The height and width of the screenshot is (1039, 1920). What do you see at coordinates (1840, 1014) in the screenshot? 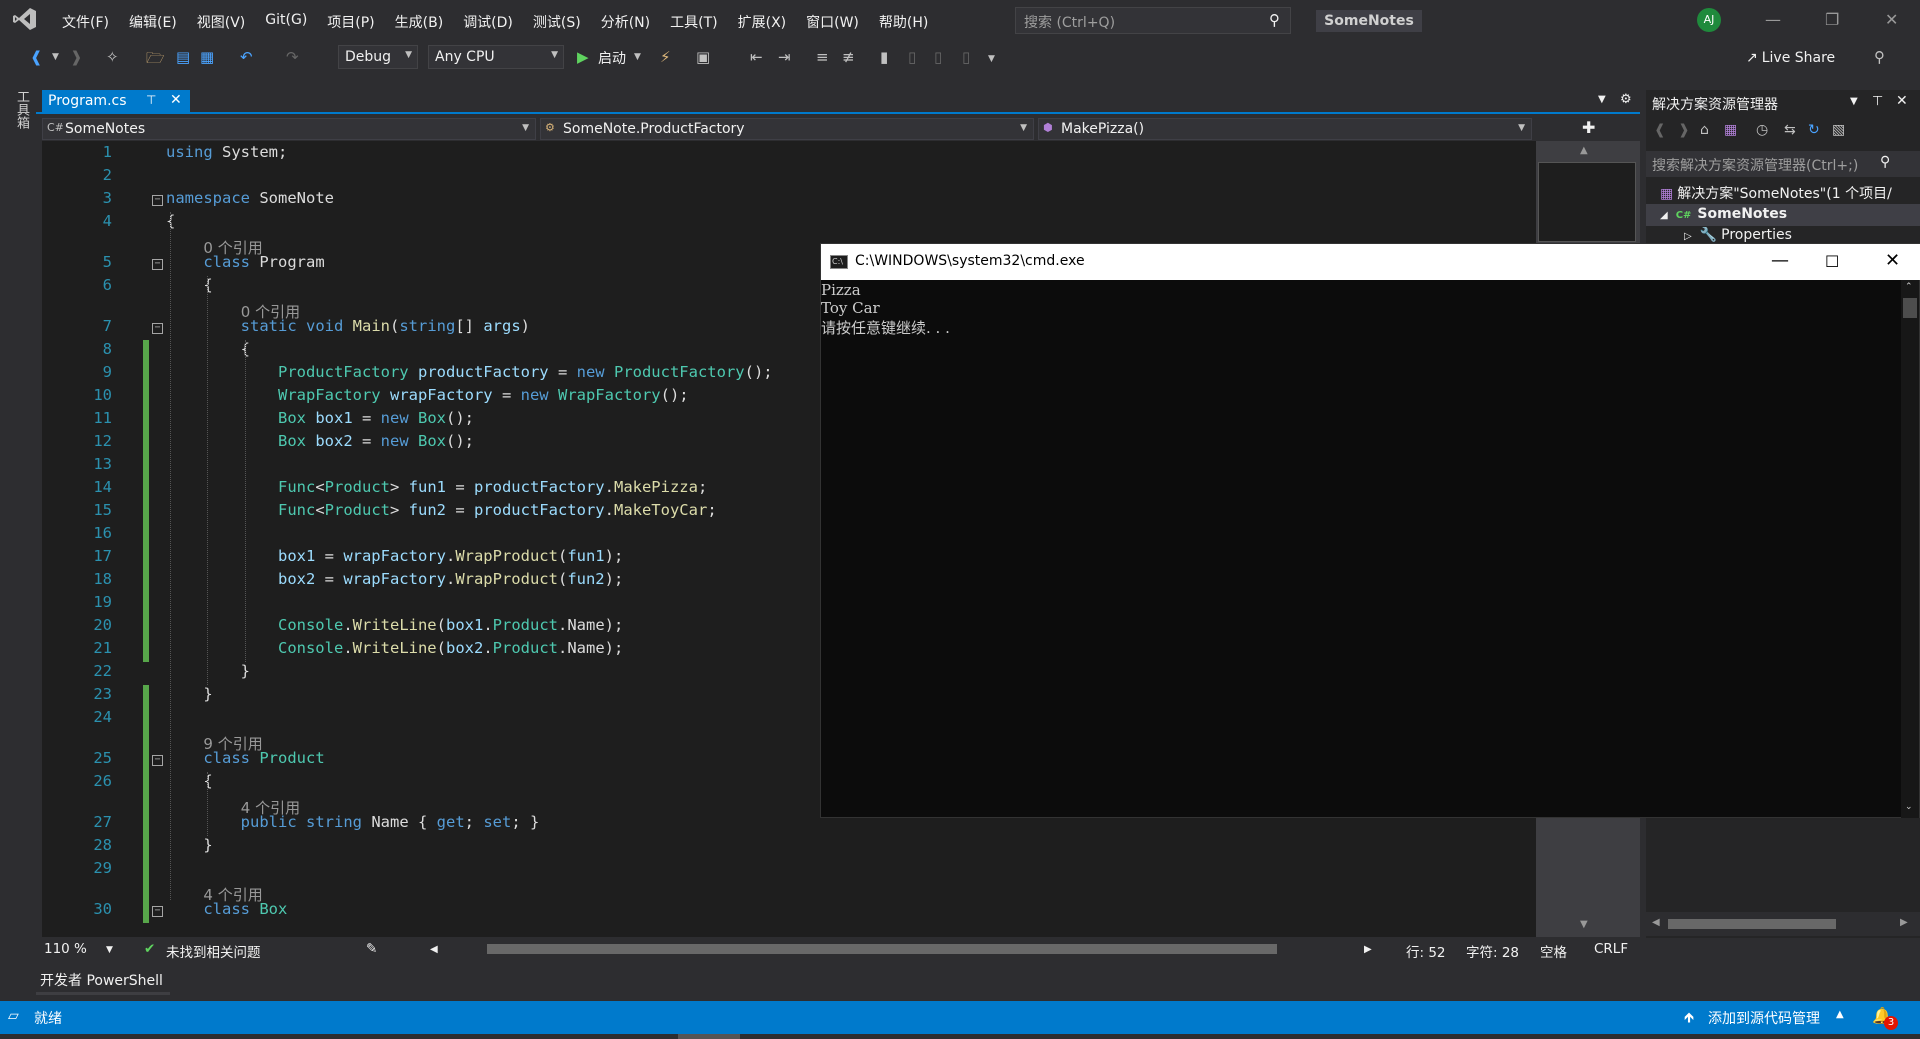
I see `chevron-up-icon: ▲` at bounding box center [1840, 1014].